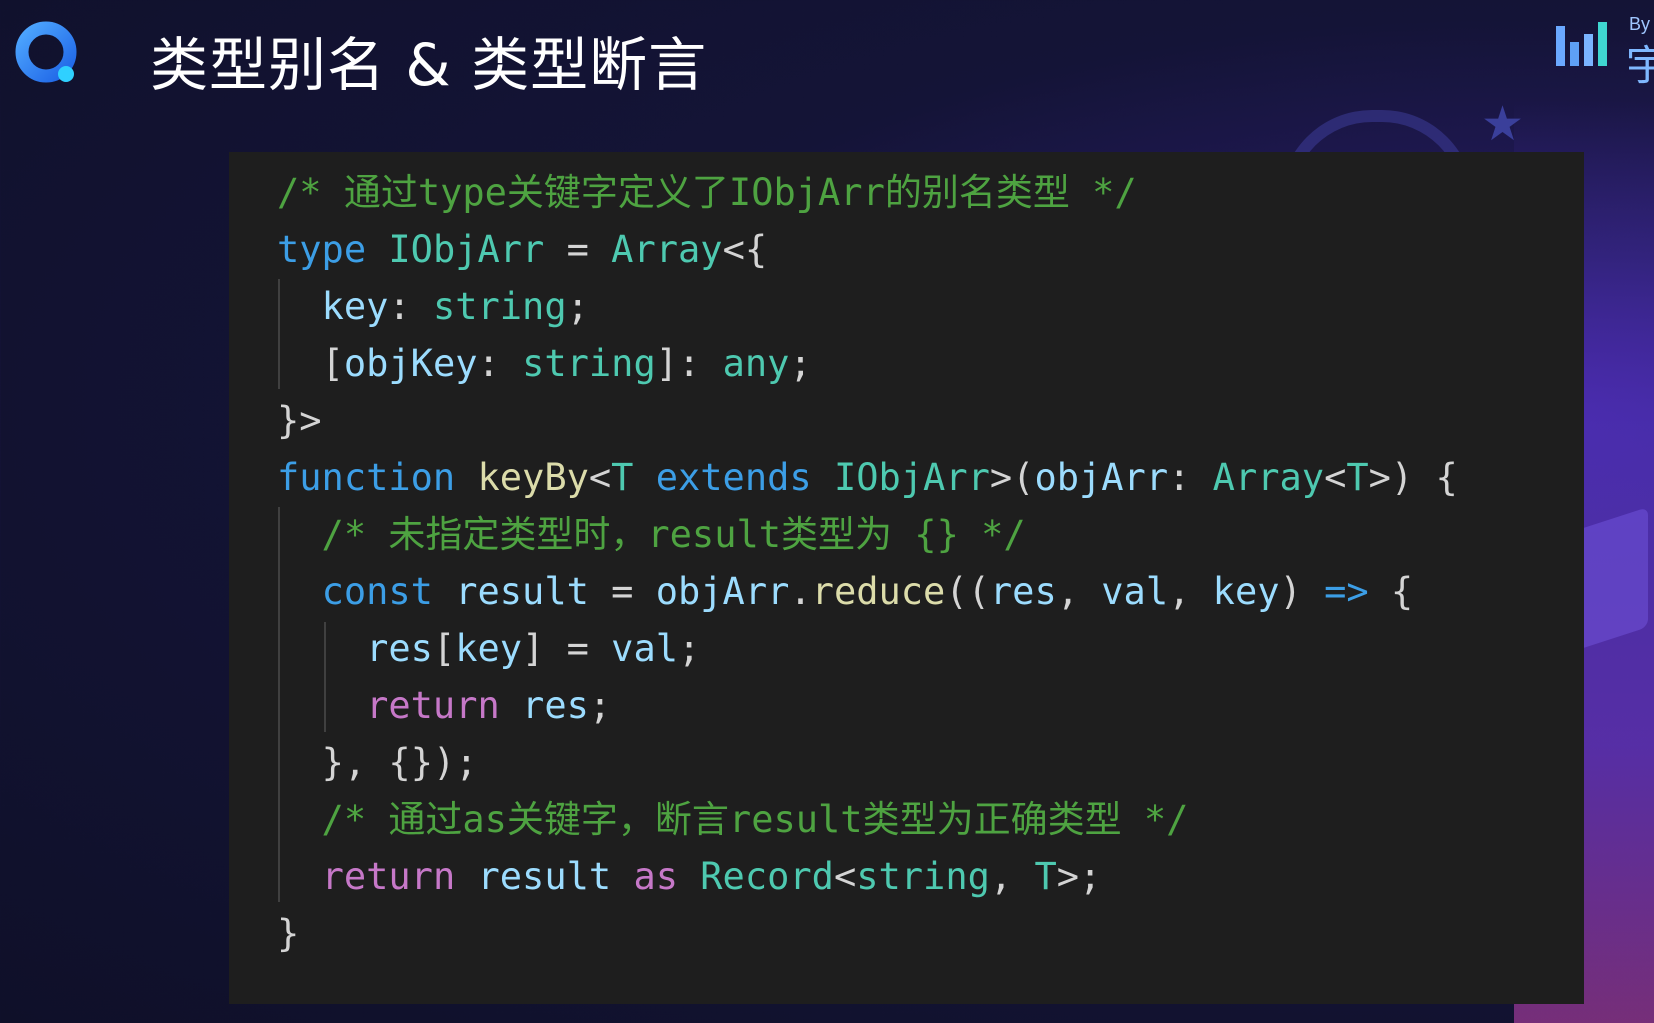 This screenshot has height=1023, width=1654. I want to click on code-token: res, so click(1023, 591).